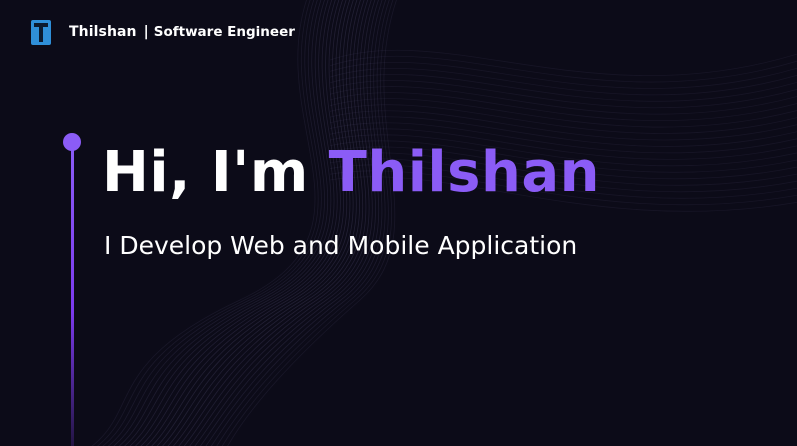 The image size is (797, 446). I want to click on hero-title: Hi, I'm Thilshan, so click(351, 173).